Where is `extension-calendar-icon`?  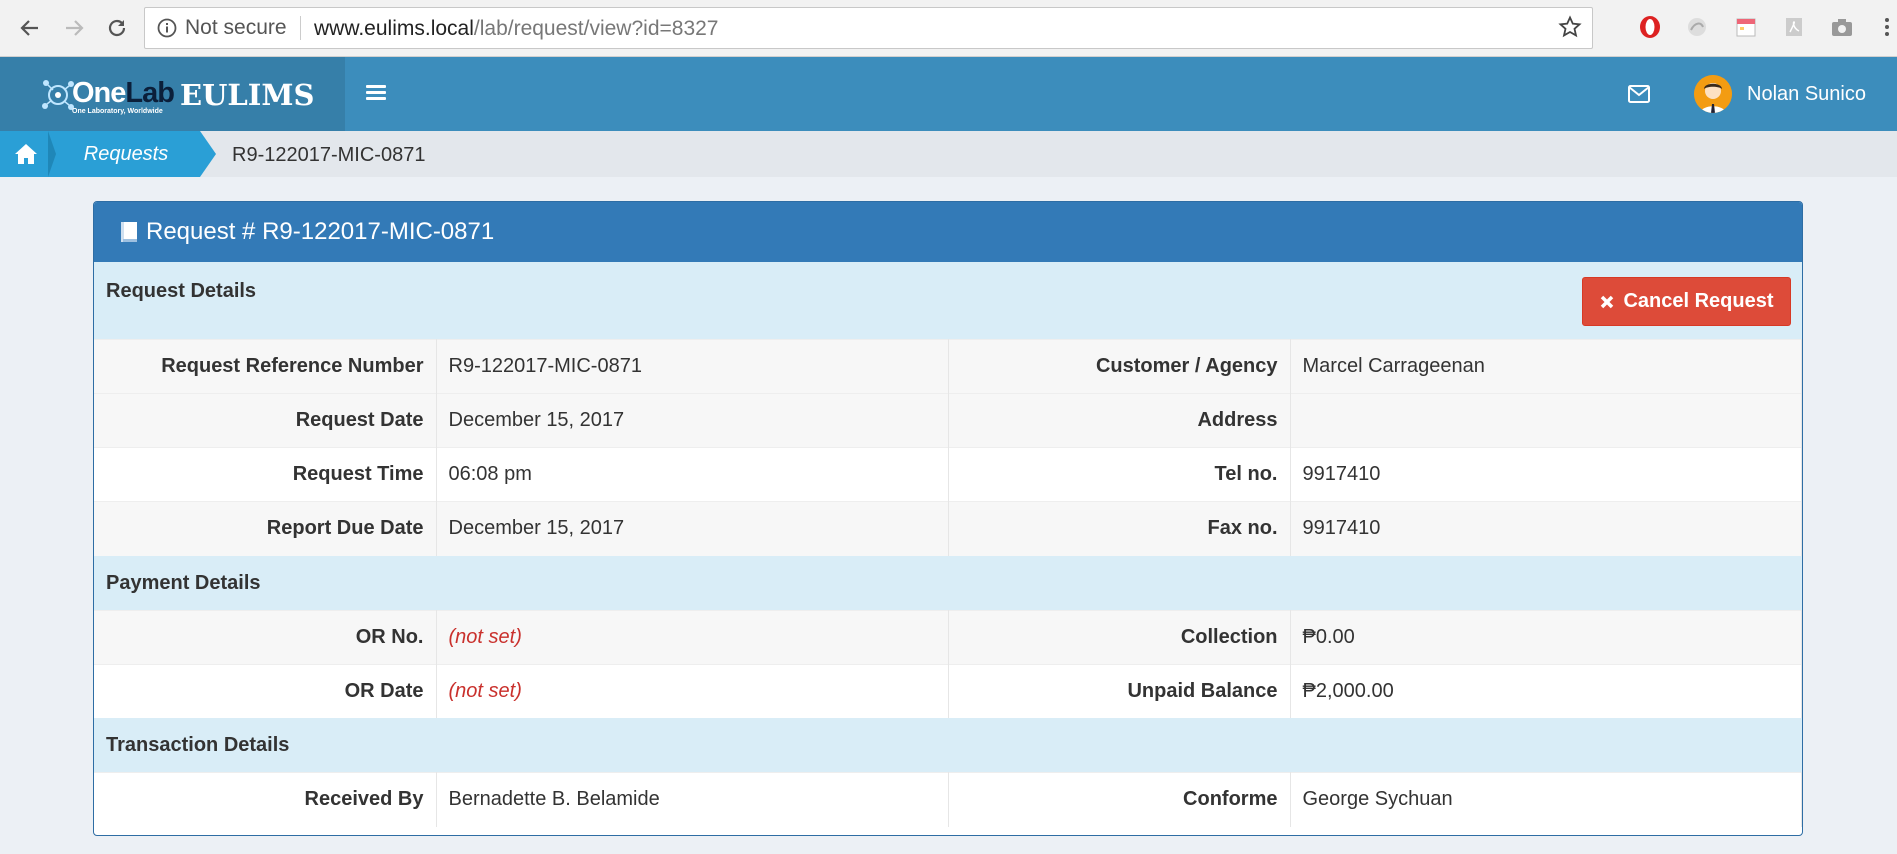
extension-calendar-icon is located at coordinates (1746, 27).